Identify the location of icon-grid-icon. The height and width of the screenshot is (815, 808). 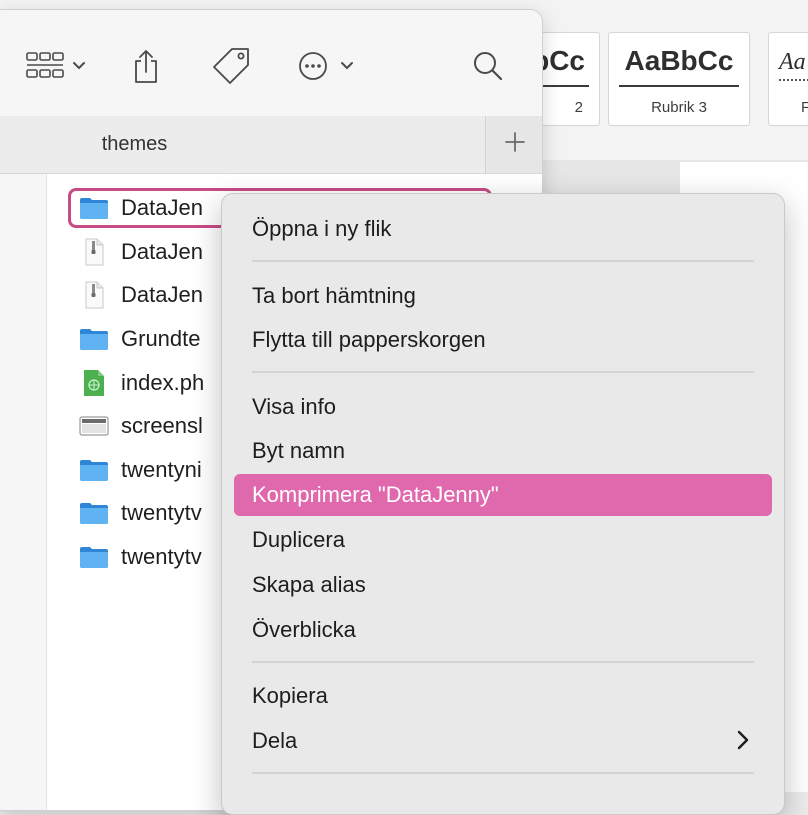
(45, 66).